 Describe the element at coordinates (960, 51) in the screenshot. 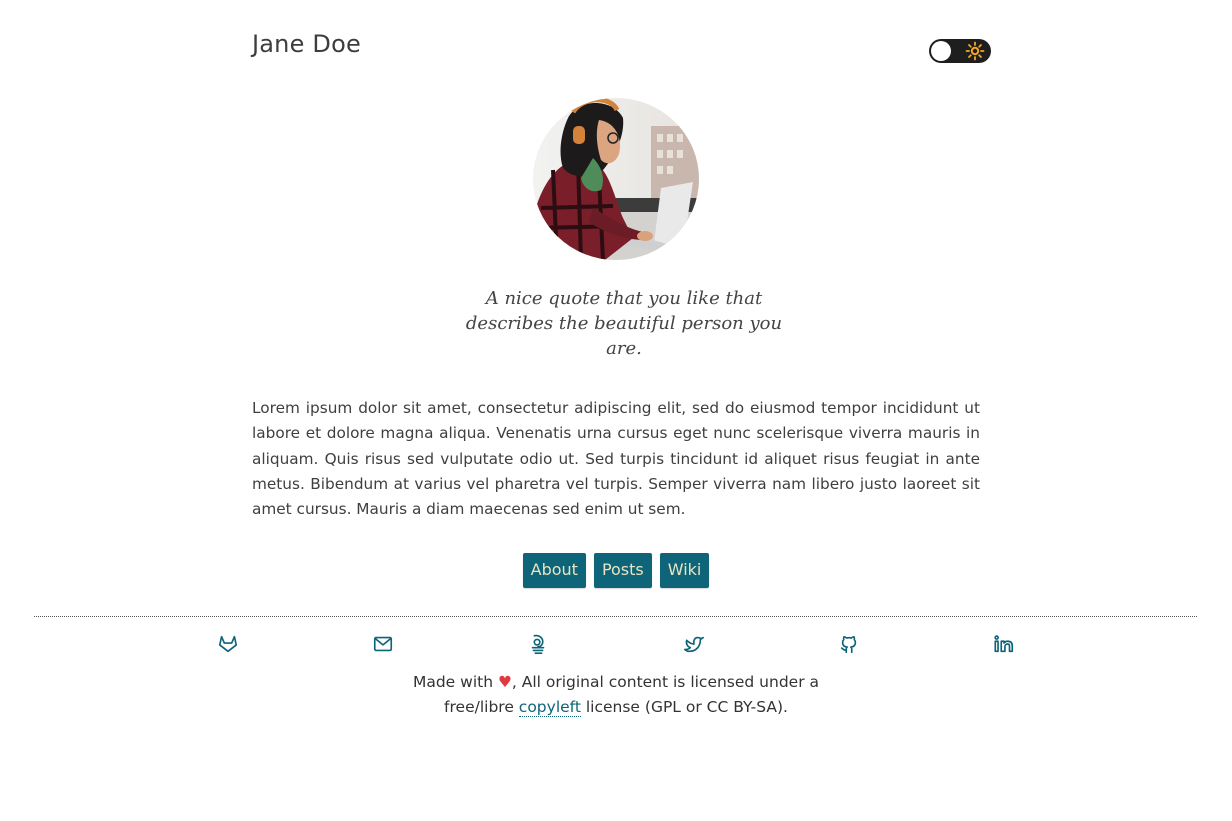

I see `theme-toggle` at that location.